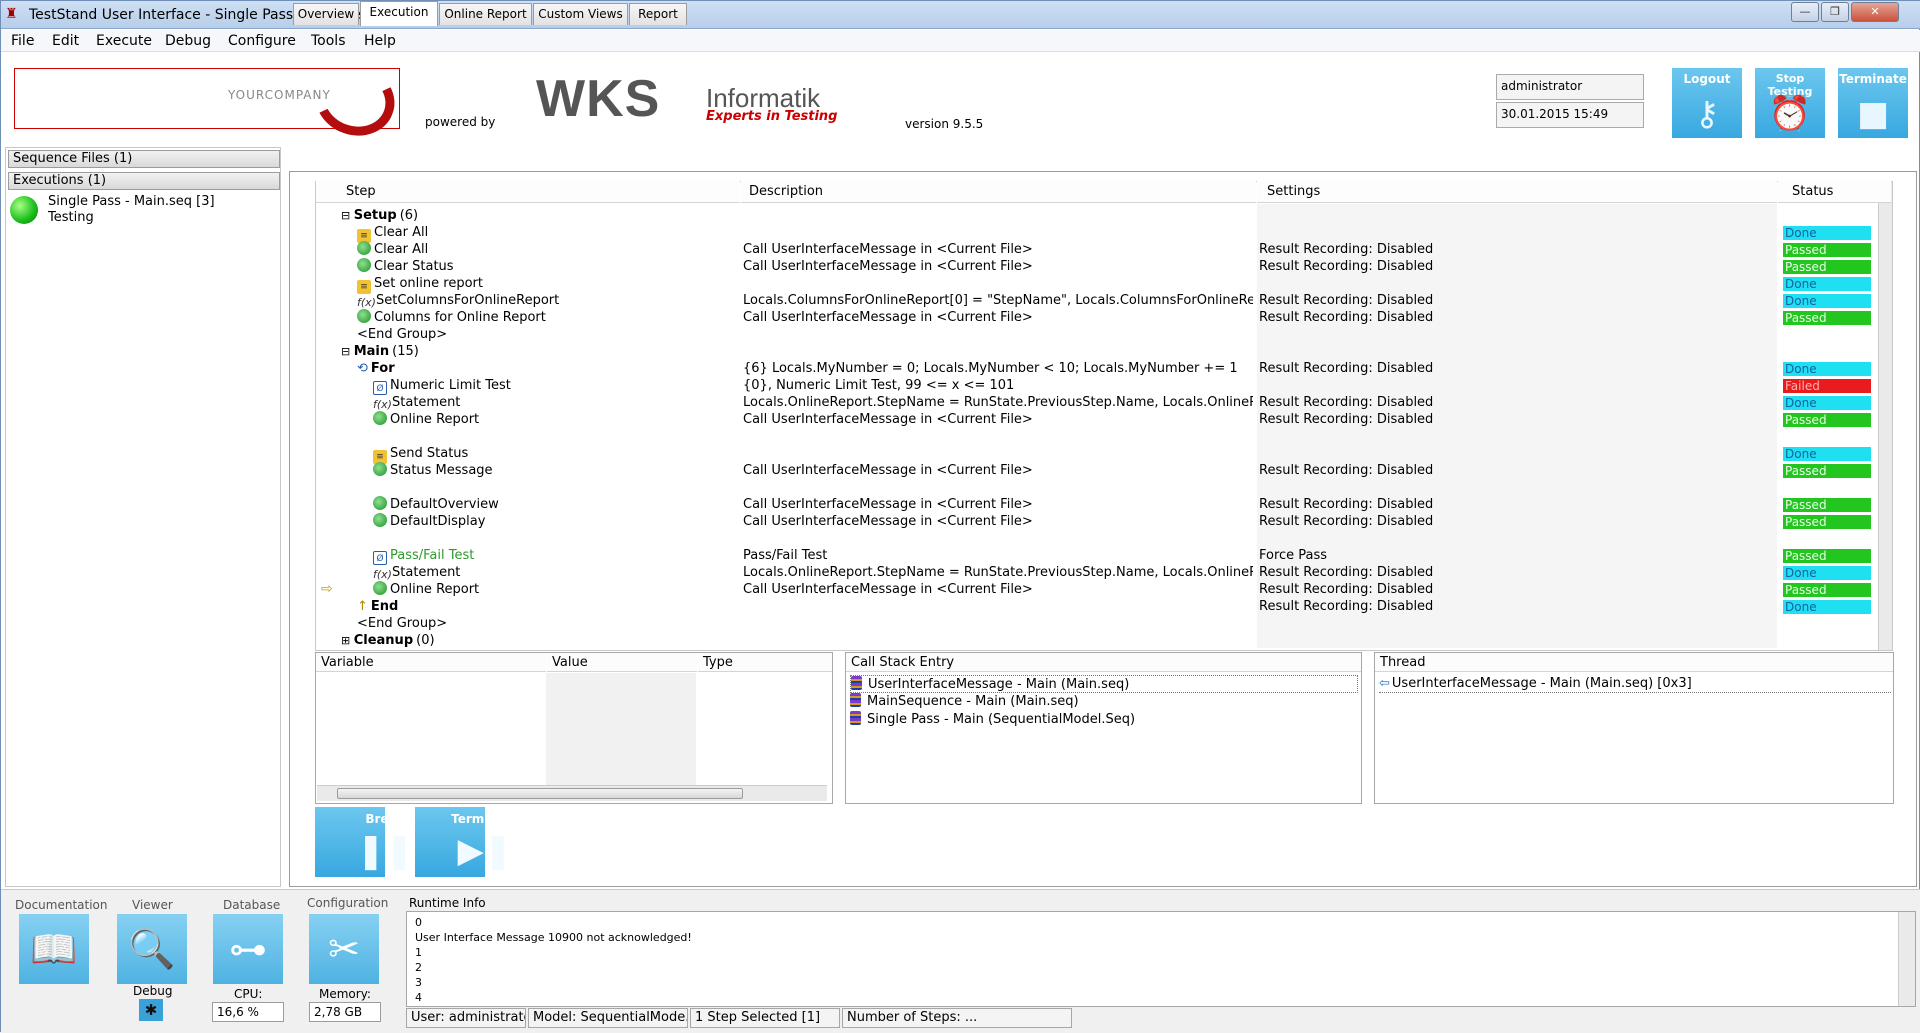 The height and width of the screenshot is (1033, 1920). I want to click on step-row: ↑ End Result Recording: Disabled Done, so click(1094, 606).